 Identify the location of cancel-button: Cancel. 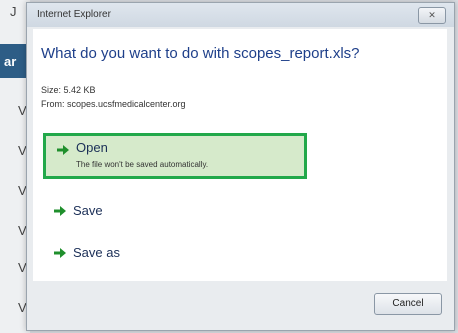
(408, 304).